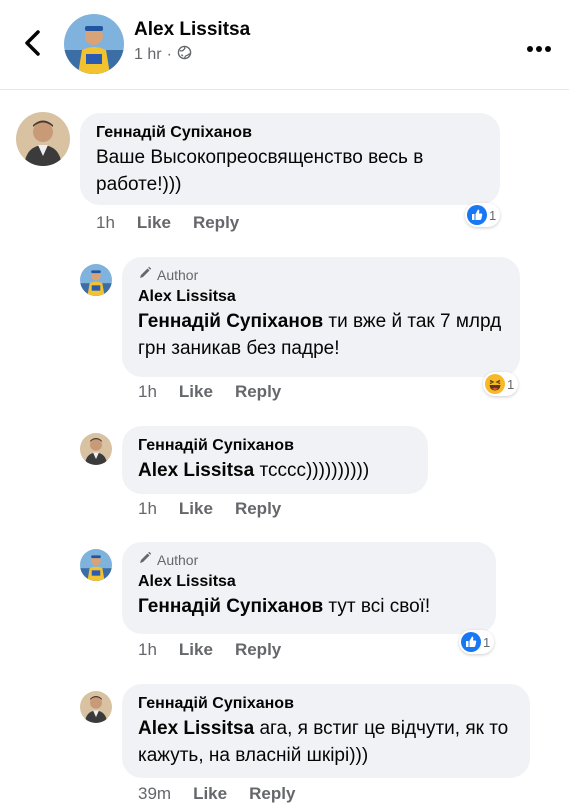  Describe the element at coordinates (33, 43) in the screenshot. I see `back-arrow-icon` at that location.